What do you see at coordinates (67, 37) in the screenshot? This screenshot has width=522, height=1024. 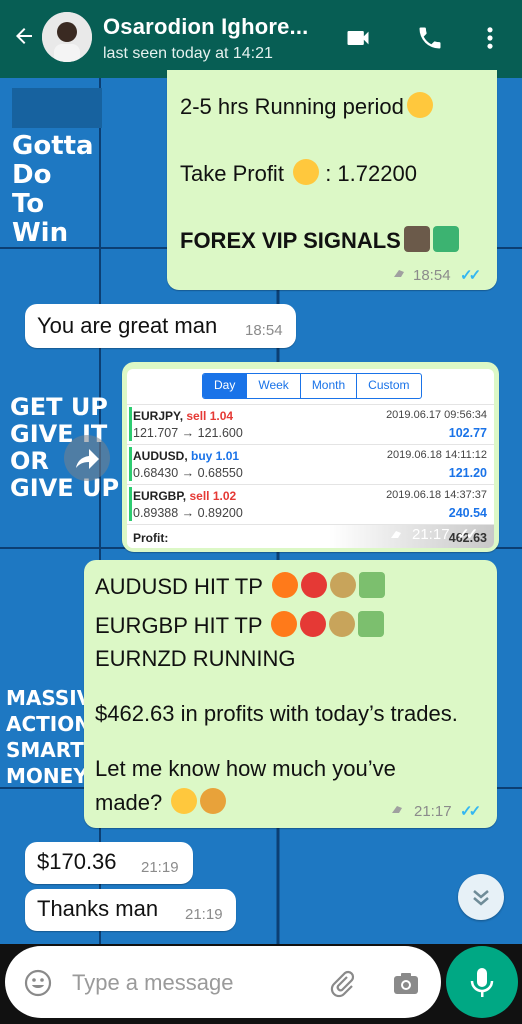 I see `avatar` at bounding box center [67, 37].